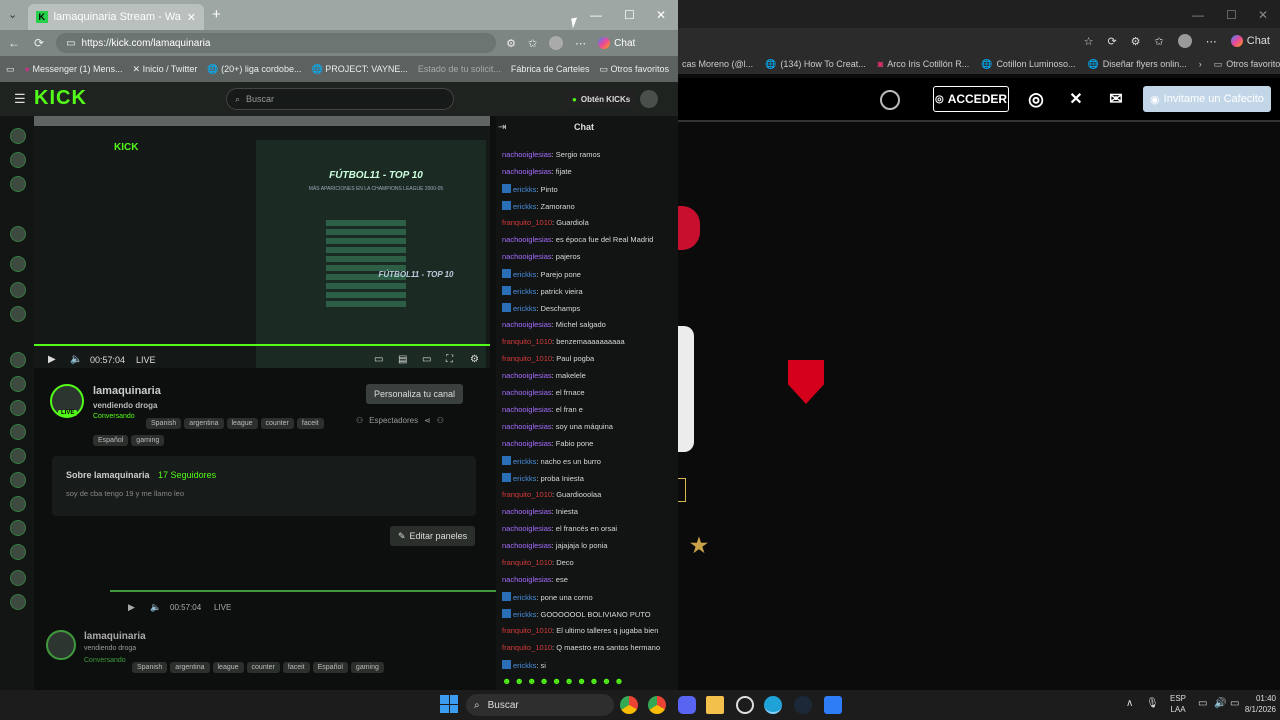 The width and height of the screenshot is (1280, 720). I want to click on chevron-right-icon: ›, so click(1200, 64).